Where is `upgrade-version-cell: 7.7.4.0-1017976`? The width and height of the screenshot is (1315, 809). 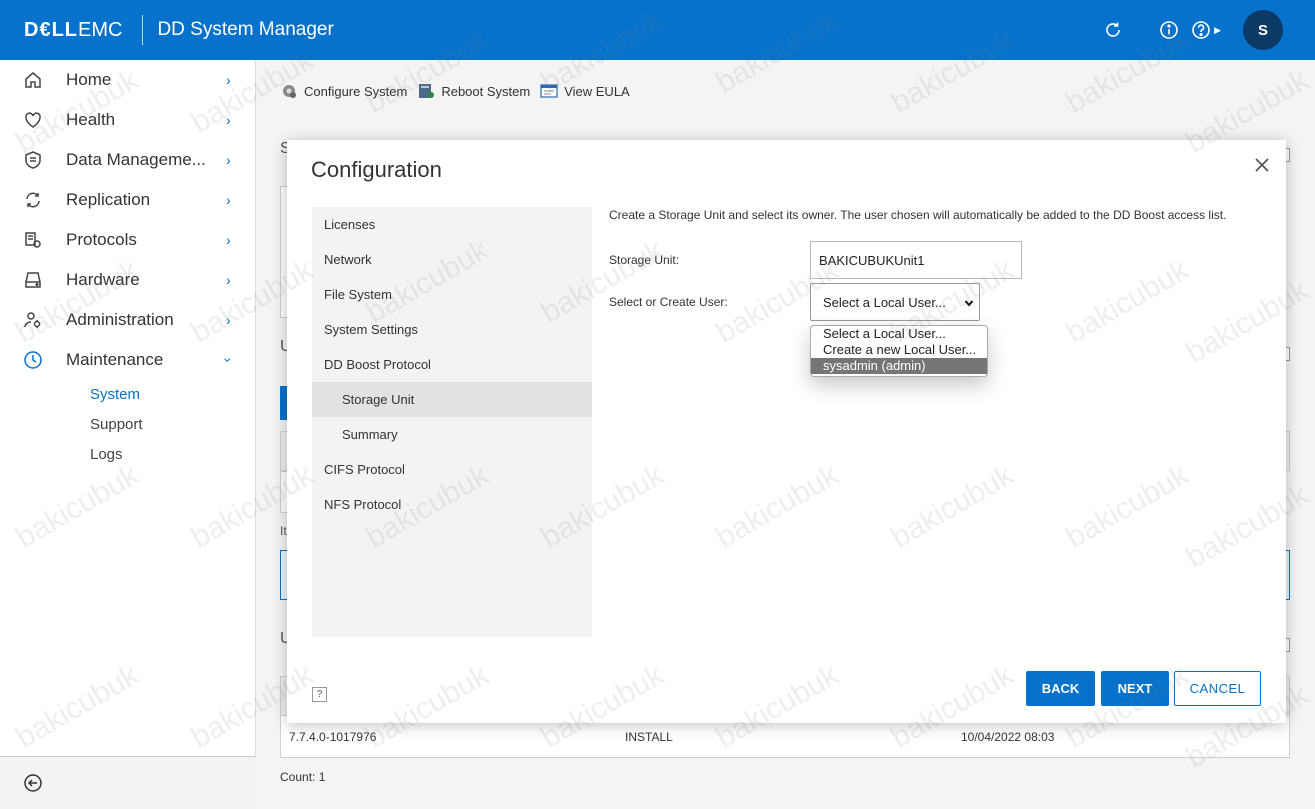 upgrade-version-cell: 7.7.4.0-1017976 is located at coordinates (333, 737).